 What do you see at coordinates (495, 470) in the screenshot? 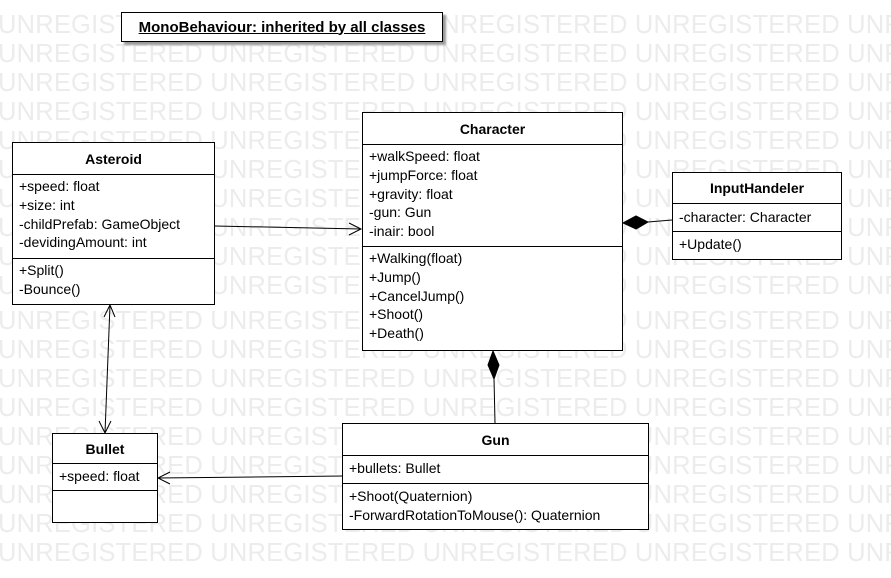
I see `attributes-section: +bullets: Bullet` at bounding box center [495, 470].